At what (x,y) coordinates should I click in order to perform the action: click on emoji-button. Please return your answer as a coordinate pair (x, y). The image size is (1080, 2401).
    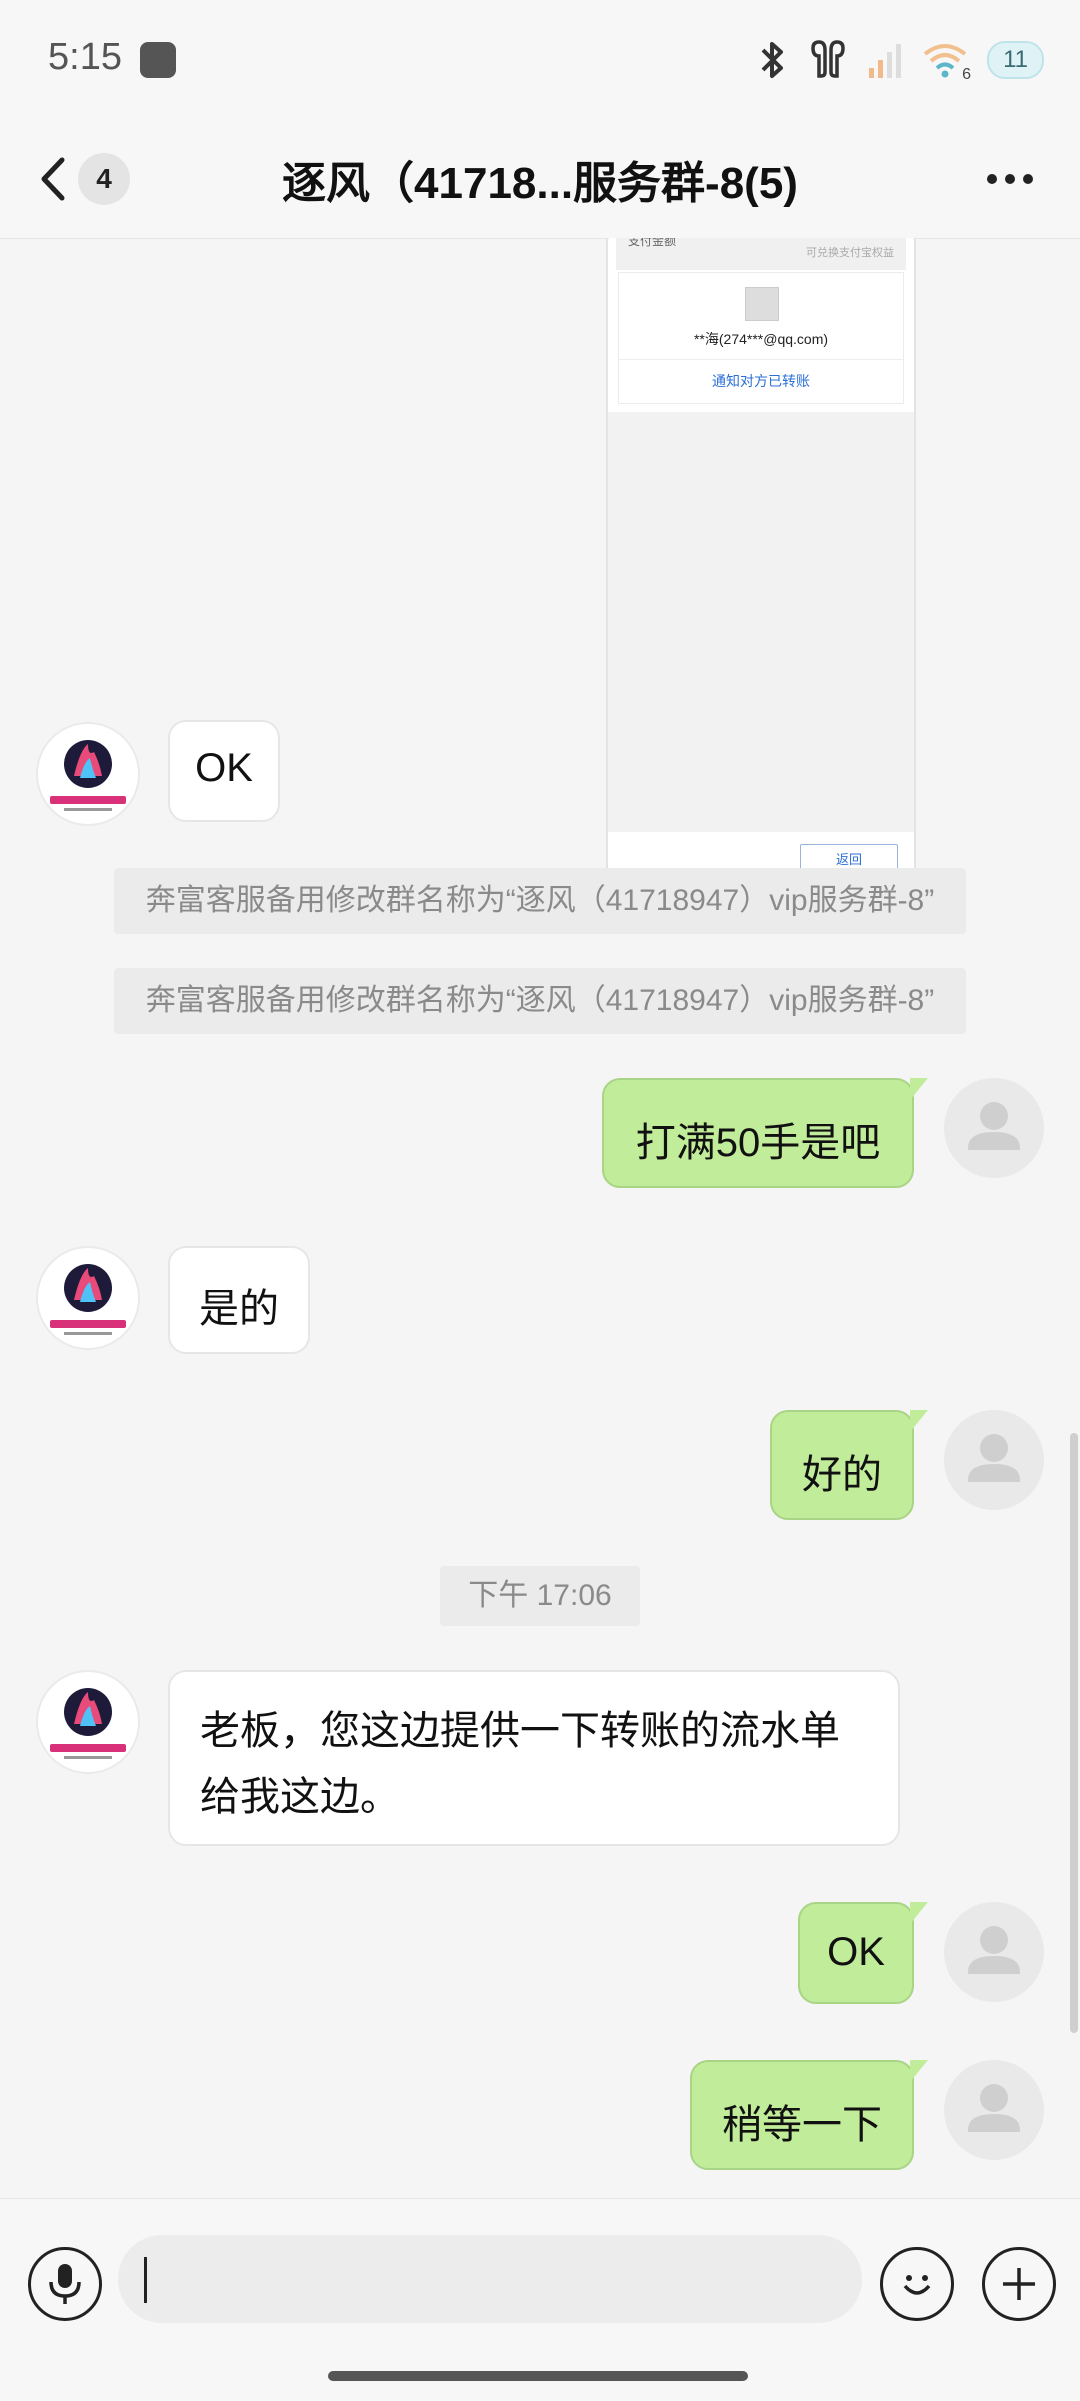
    Looking at the image, I should click on (917, 2284).